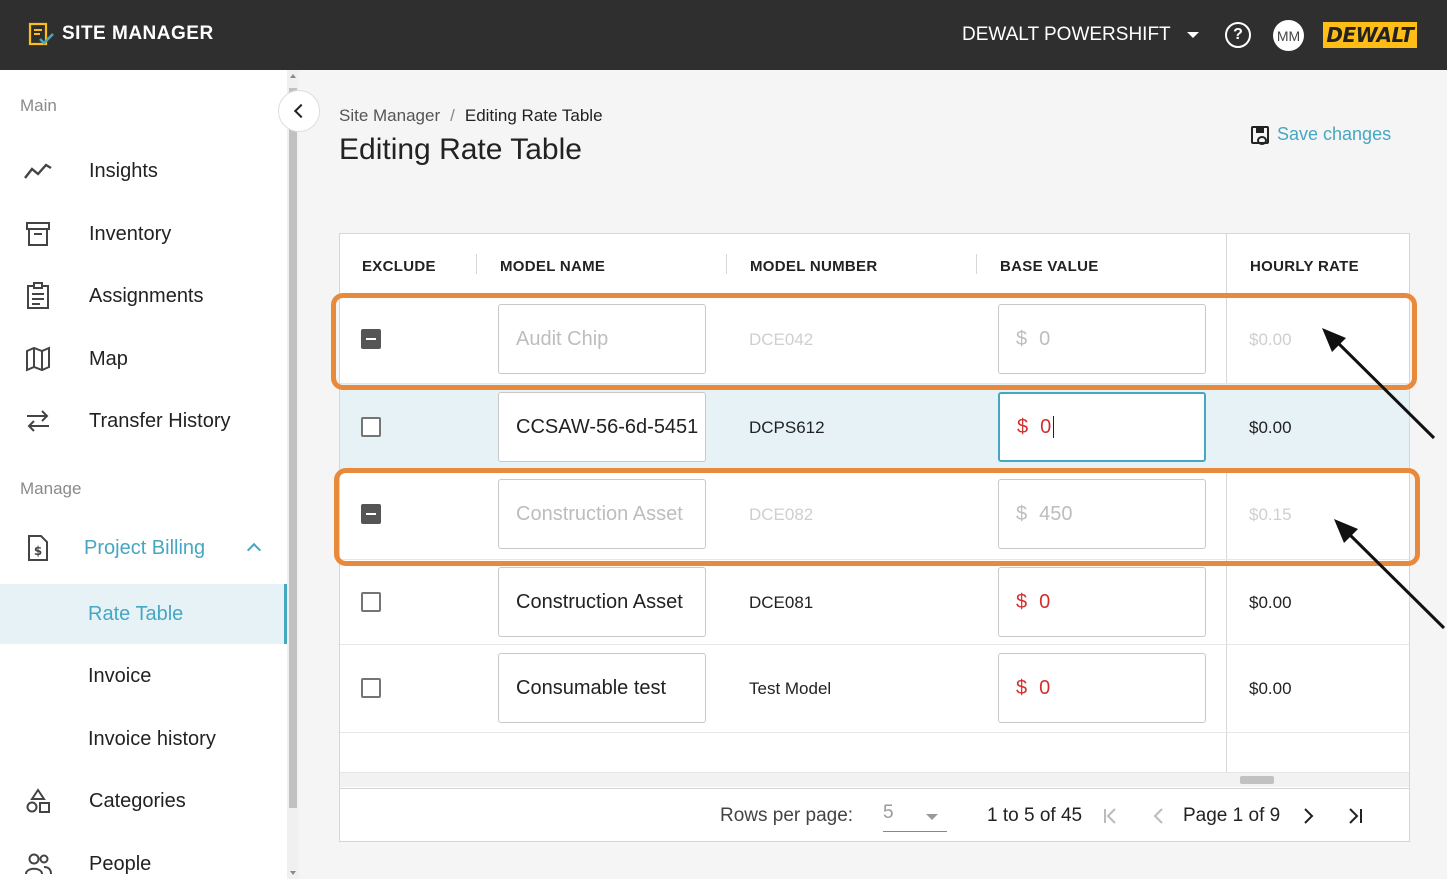  What do you see at coordinates (1370, 35) in the screenshot?
I see `dewalt-logo: DEWALT` at bounding box center [1370, 35].